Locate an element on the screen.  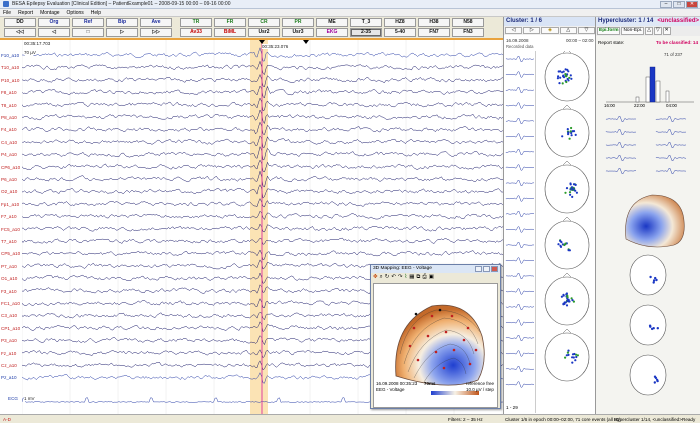
close-button: ✕ is located at coordinates (692, 4).